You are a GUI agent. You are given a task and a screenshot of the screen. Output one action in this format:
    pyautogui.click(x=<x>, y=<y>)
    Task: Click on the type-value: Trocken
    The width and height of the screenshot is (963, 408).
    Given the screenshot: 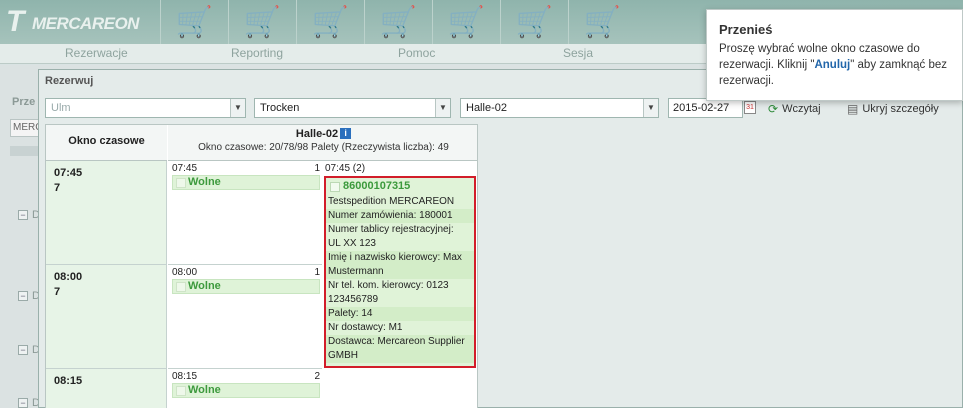 What is the action you would take?
    pyautogui.click(x=280, y=108)
    